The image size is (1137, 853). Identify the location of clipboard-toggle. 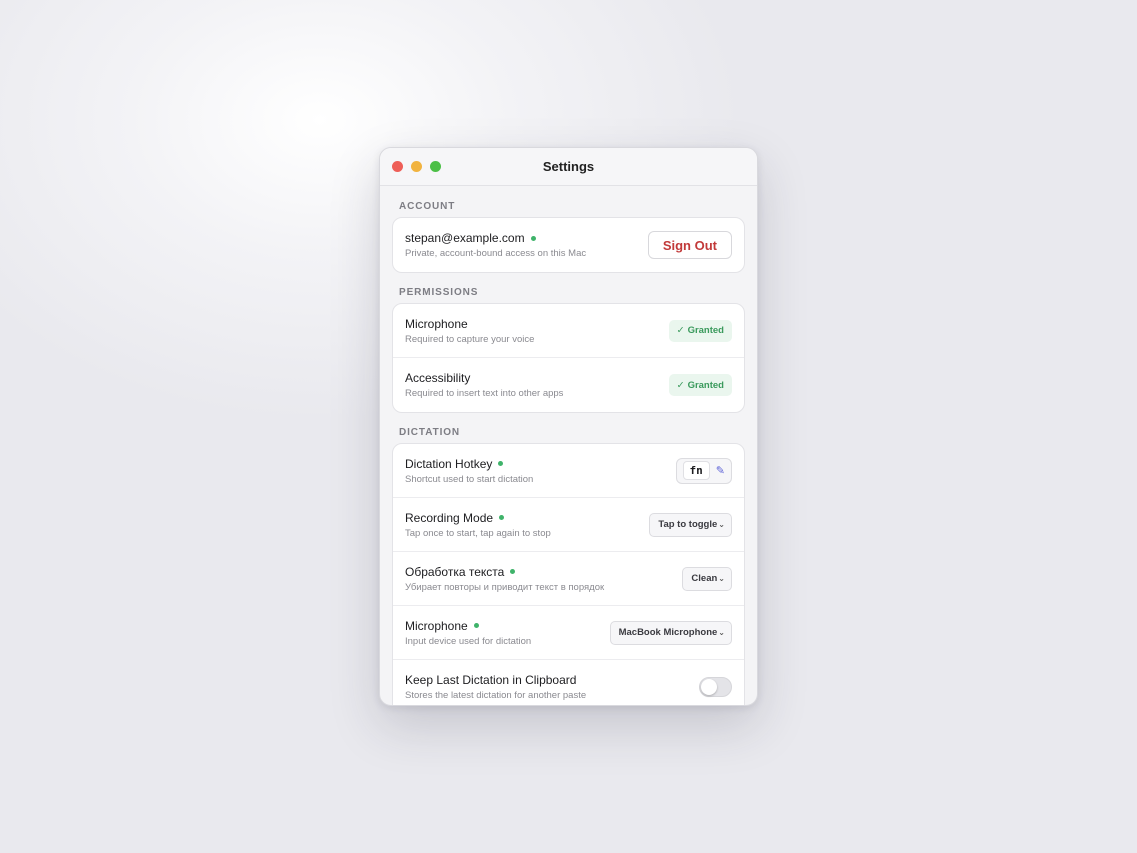
(715, 687).